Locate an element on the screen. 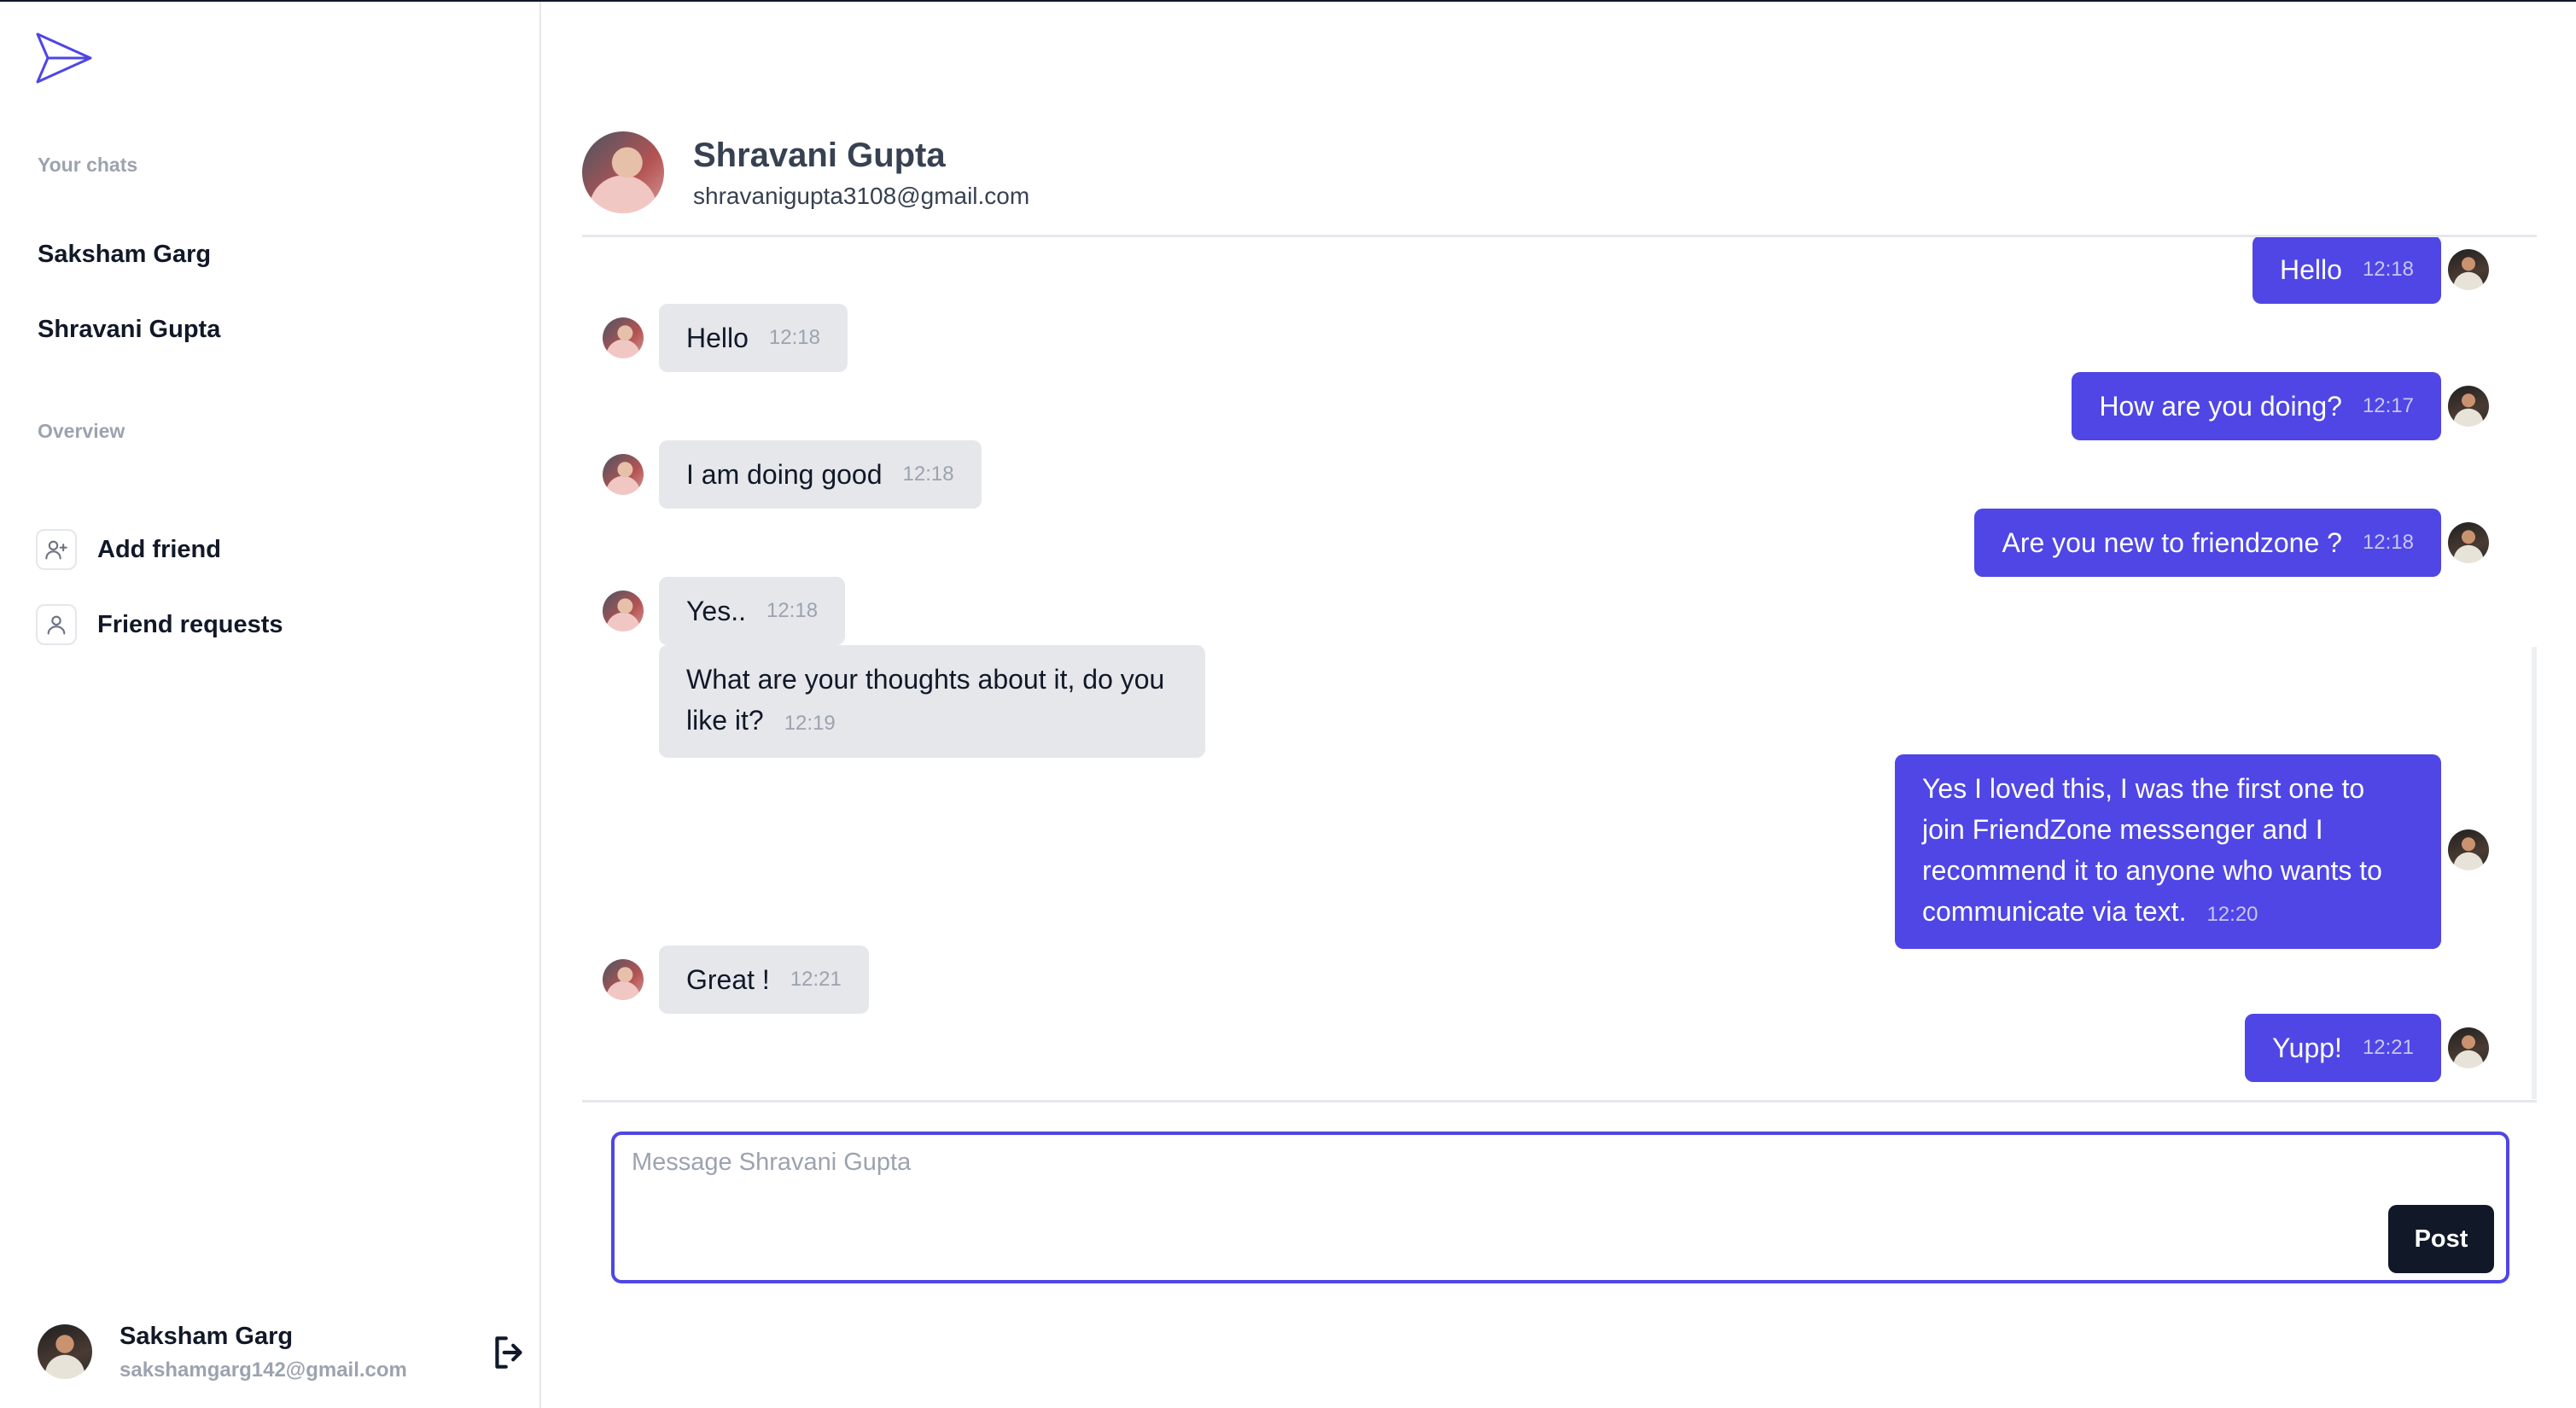 This screenshot has height=1408, width=2576. message-bubble-outgoing: Are you new to friendzone ? 12:18 is located at coordinates (2207, 543).